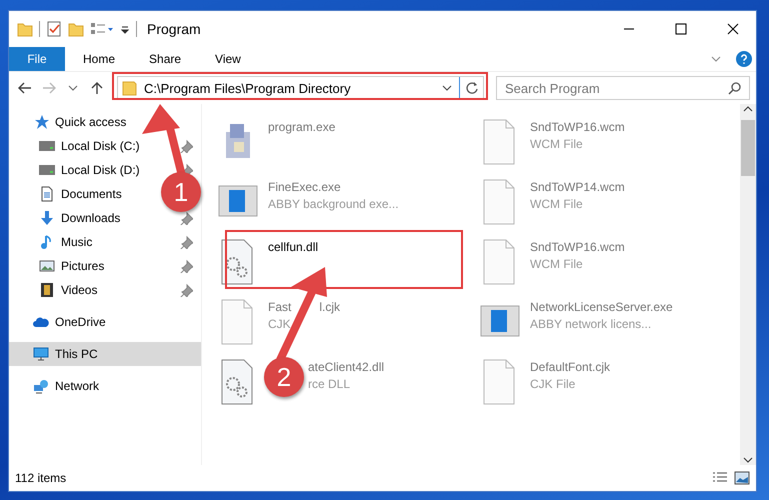 This screenshot has height=500, width=769. Describe the element at coordinates (41, 478) in the screenshot. I see `item-count: 112 items` at that location.